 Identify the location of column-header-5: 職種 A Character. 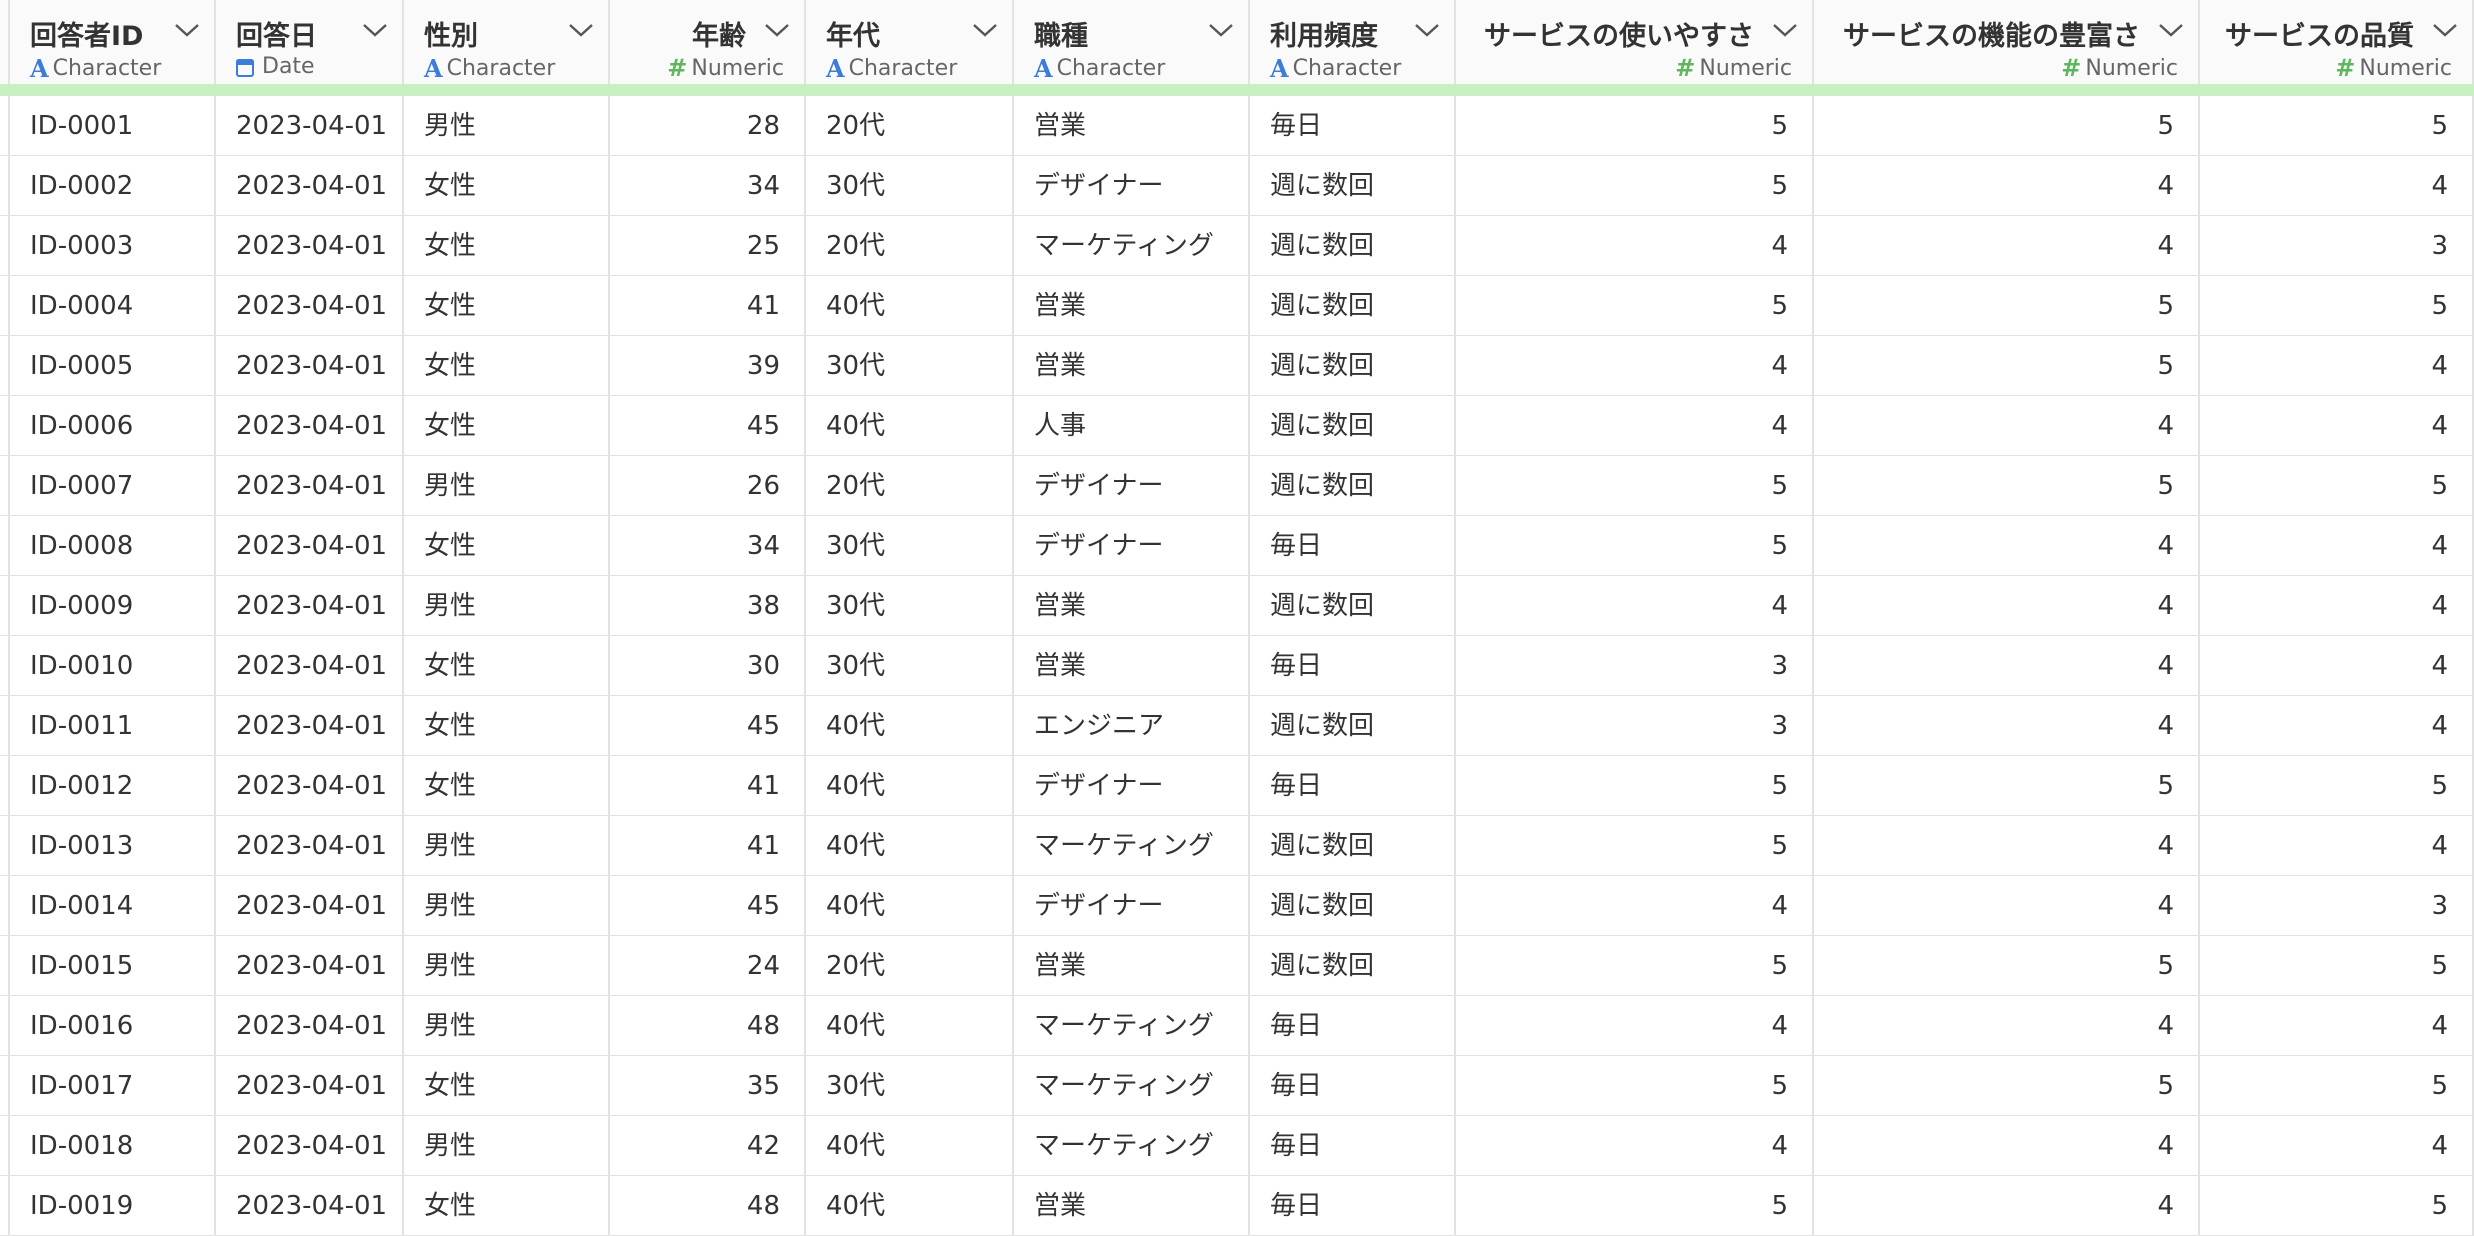
(1132, 42).